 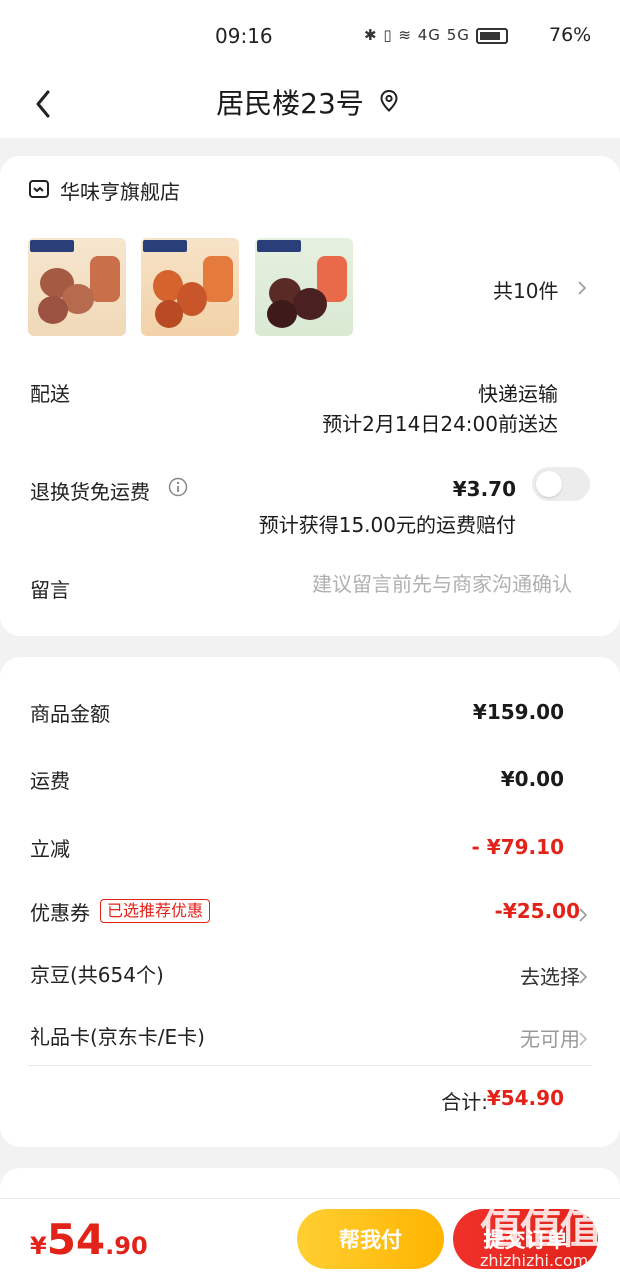 What do you see at coordinates (440, 424) in the screenshot?
I see `delivery-eta: 预计2月14日24:00前送达` at bounding box center [440, 424].